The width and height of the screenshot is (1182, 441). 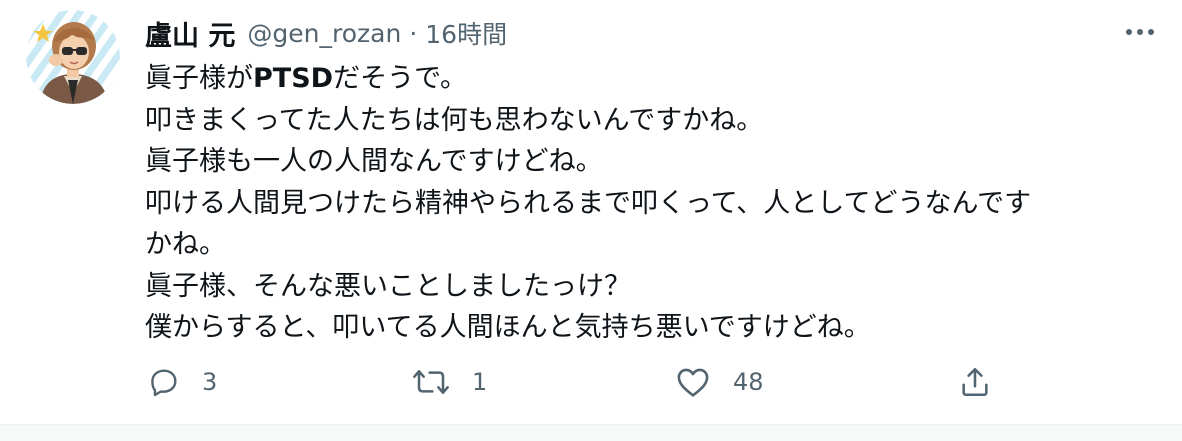 I want to click on retweet-icon, so click(x=431, y=382).